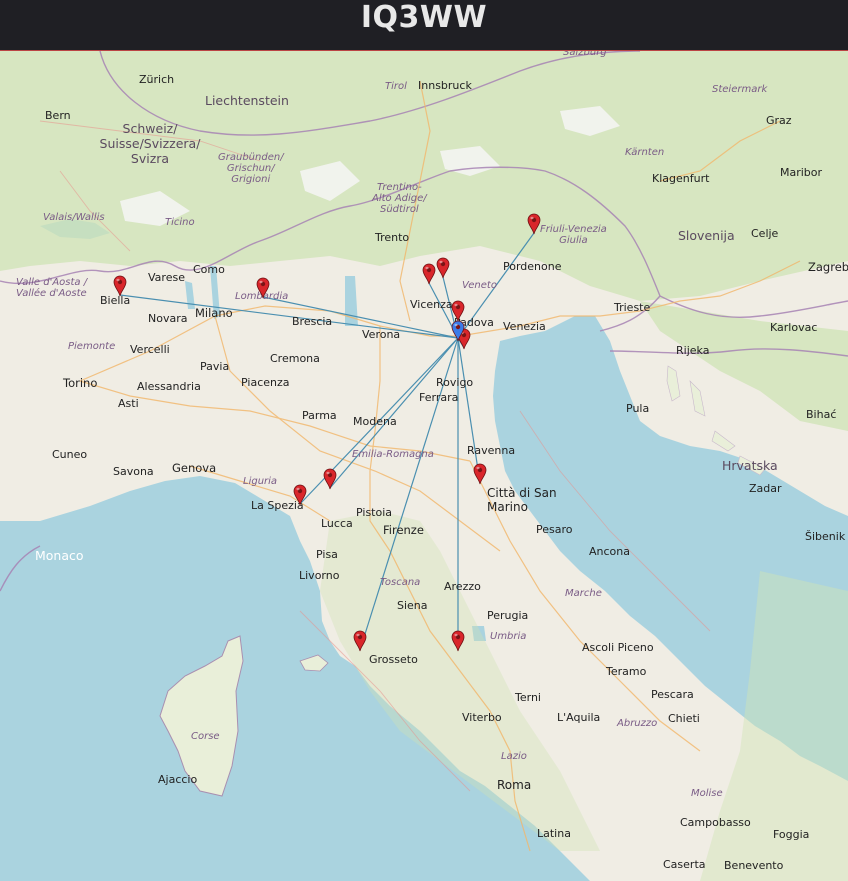  Describe the element at coordinates (458, 331) in the screenshot. I see `home-station-marker` at that location.